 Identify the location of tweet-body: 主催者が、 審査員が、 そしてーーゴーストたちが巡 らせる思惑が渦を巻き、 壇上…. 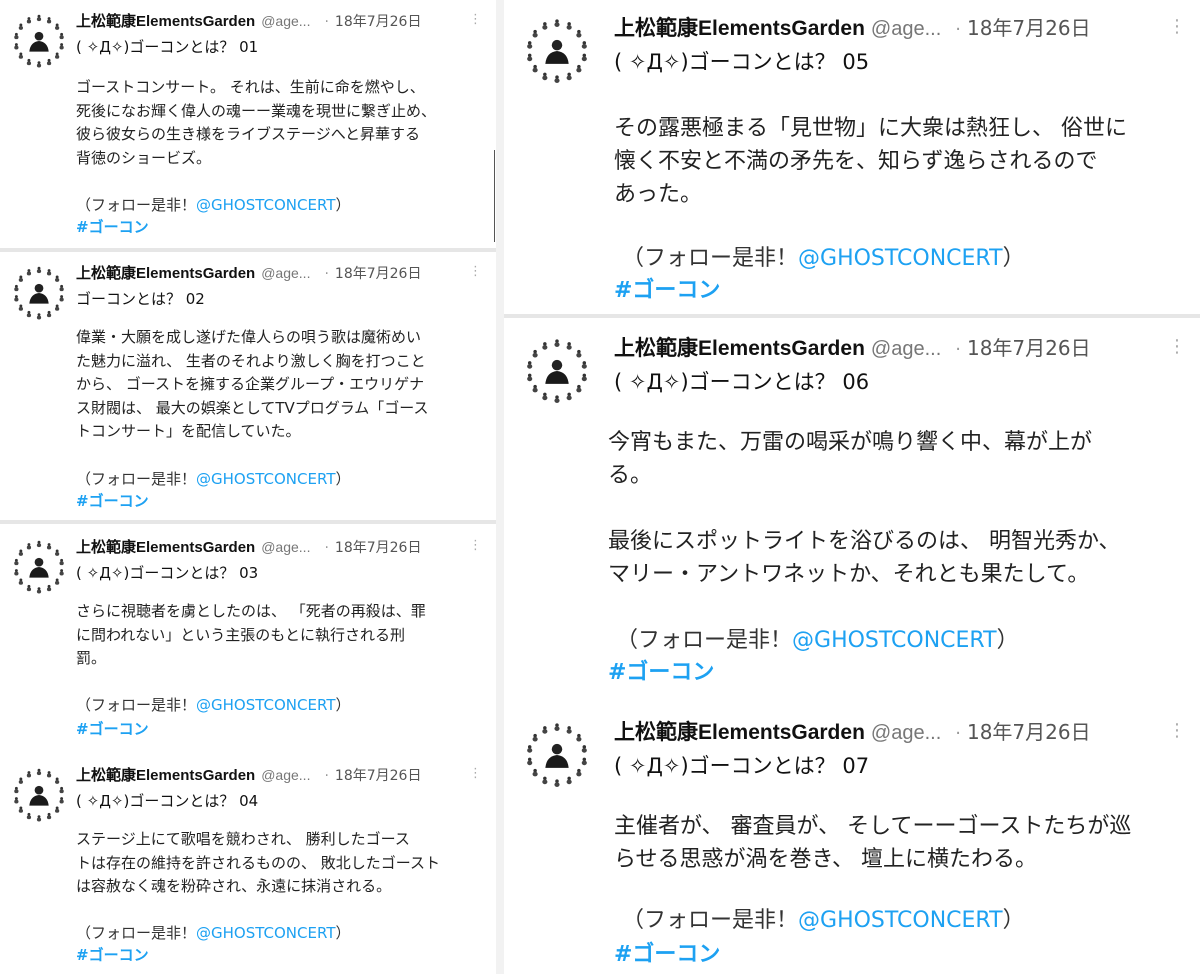
(873, 843).